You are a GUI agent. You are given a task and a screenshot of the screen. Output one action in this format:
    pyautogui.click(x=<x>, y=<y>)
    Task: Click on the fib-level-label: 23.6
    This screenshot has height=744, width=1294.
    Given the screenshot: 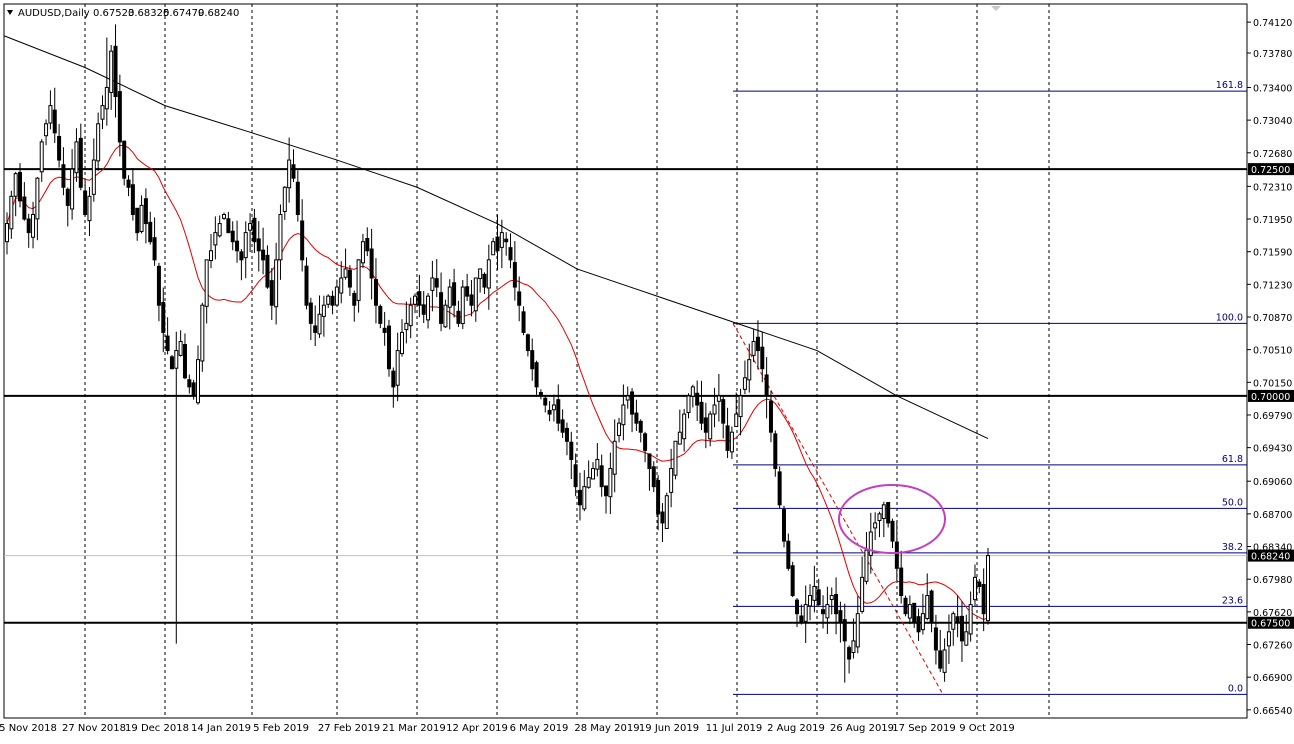 What is the action you would take?
    pyautogui.click(x=1232, y=600)
    